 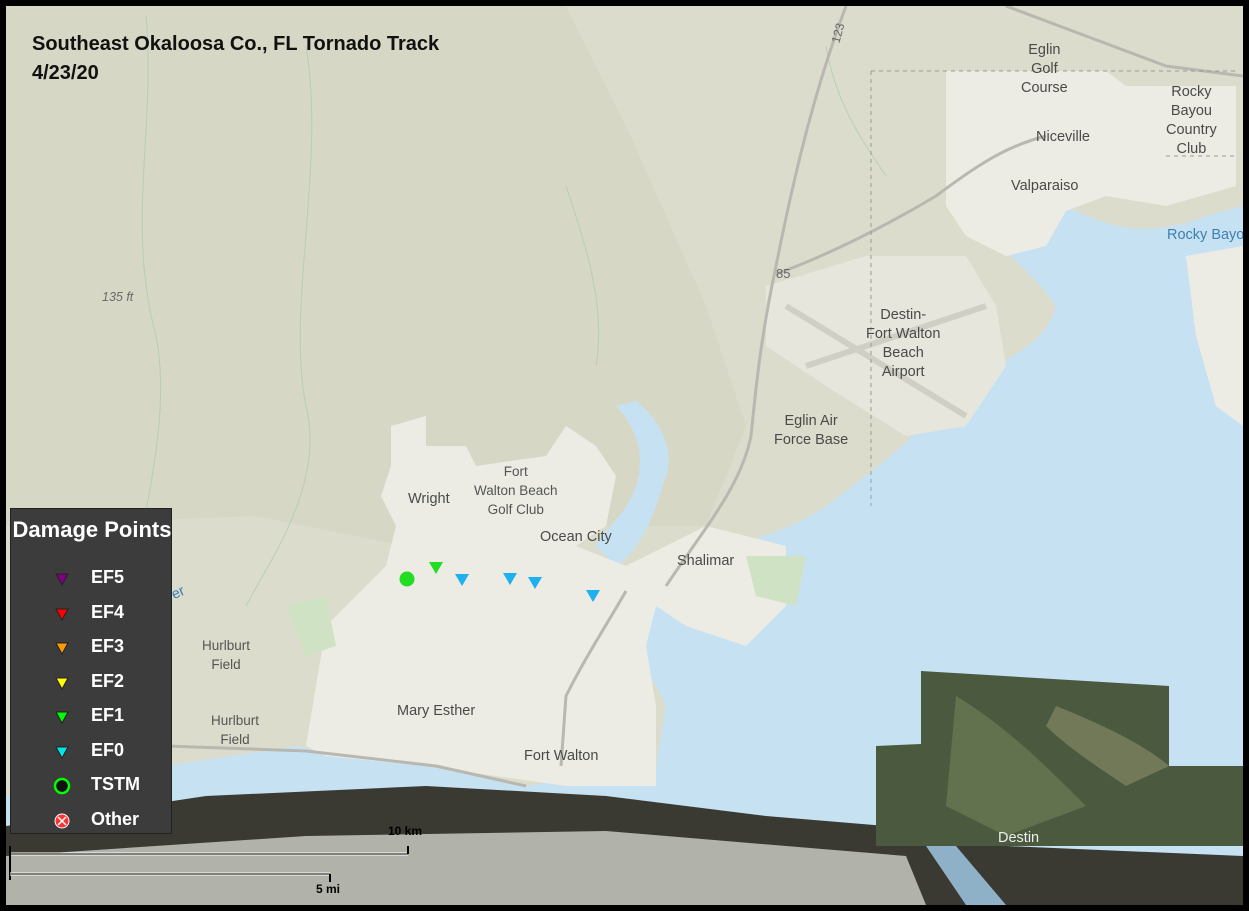 I want to click on legend-symbol-ef5, so click(x=62, y=580).